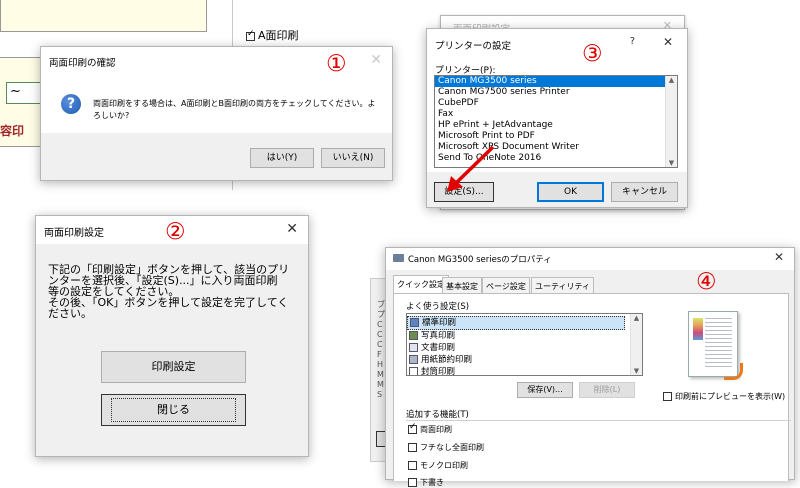 This screenshot has width=800, height=488. What do you see at coordinates (398, 258) in the screenshot?
I see `printer-icon` at bounding box center [398, 258].